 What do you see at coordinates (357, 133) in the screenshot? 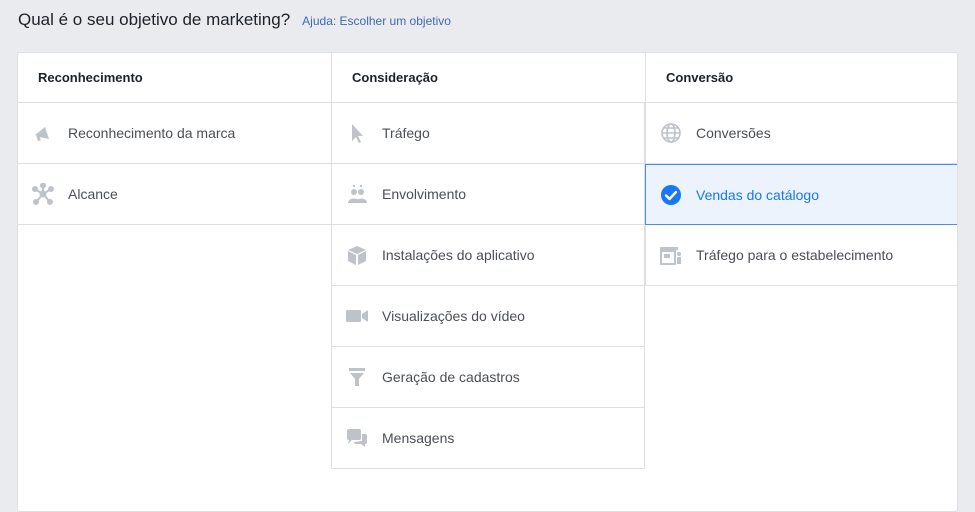
I see `cursor-icon` at bounding box center [357, 133].